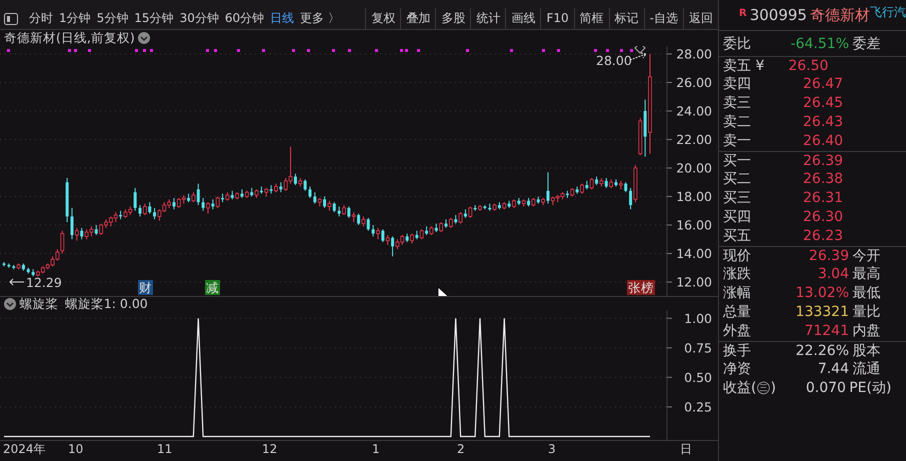 The height and width of the screenshot is (461, 906). What do you see at coordinates (749, 388) in the screenshot?
I see `quote-label: 收益(㊂)` at bounding box center [749, 388].